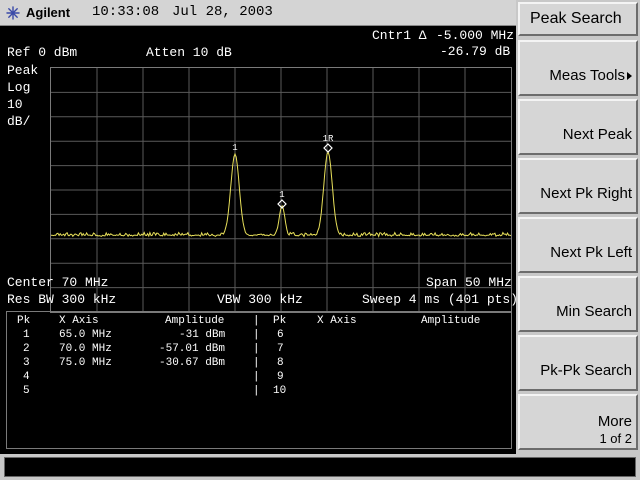 Image resolution: width=640 pixels, height=480 pixels. I want to click on row-8-pk: 8, so click(280, 363).